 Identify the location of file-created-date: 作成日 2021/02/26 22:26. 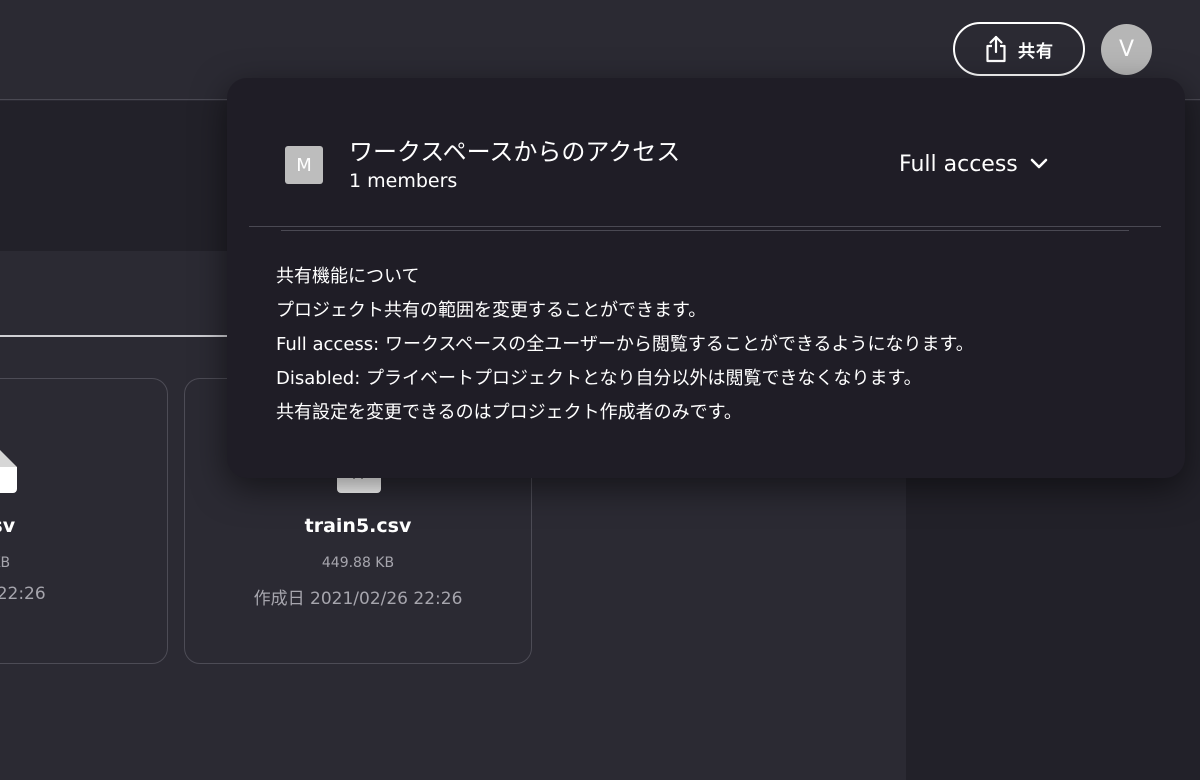
(358, 599).